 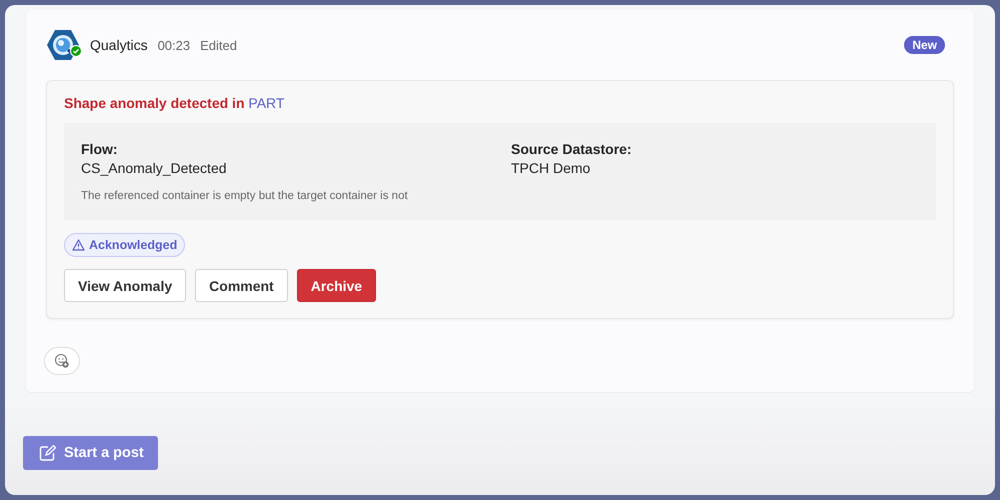 What do you see at coordinates (266, 103) in the screenshot?
I see `target-link: PART` at bounding box center [266, 103].